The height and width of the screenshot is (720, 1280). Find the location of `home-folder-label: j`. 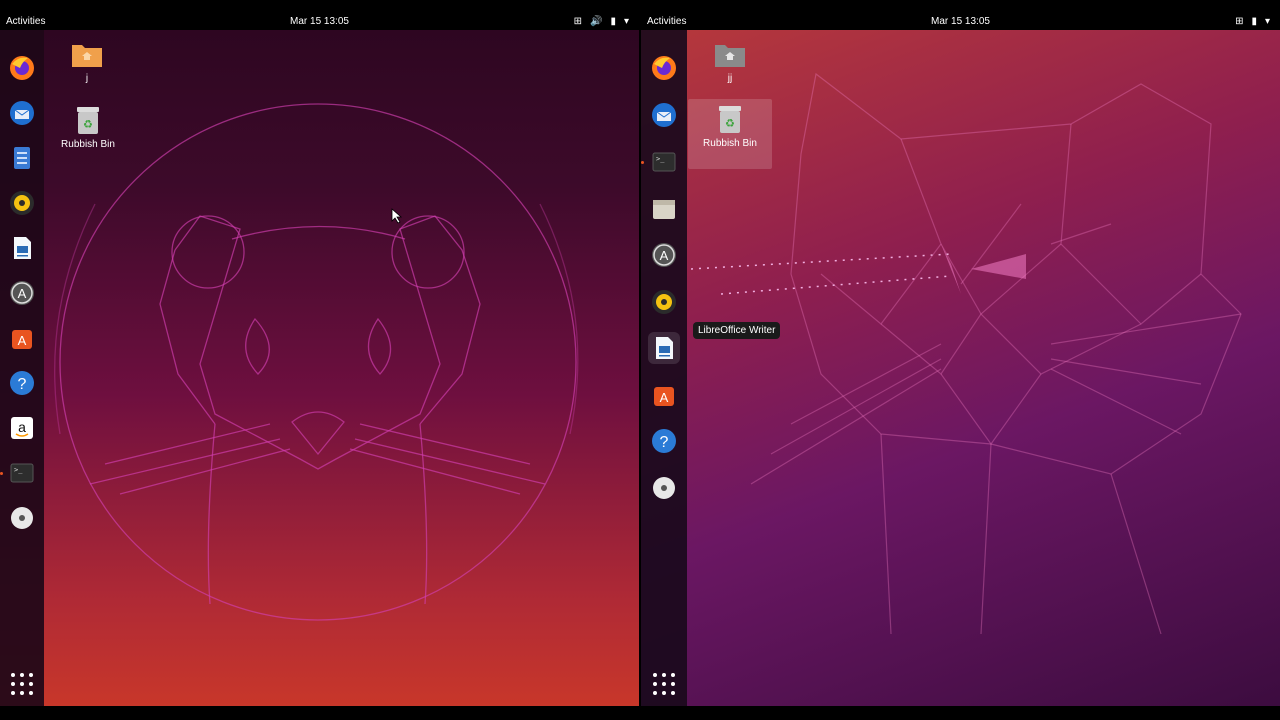

home-folder-label: j is located at coordinates (87, 78).